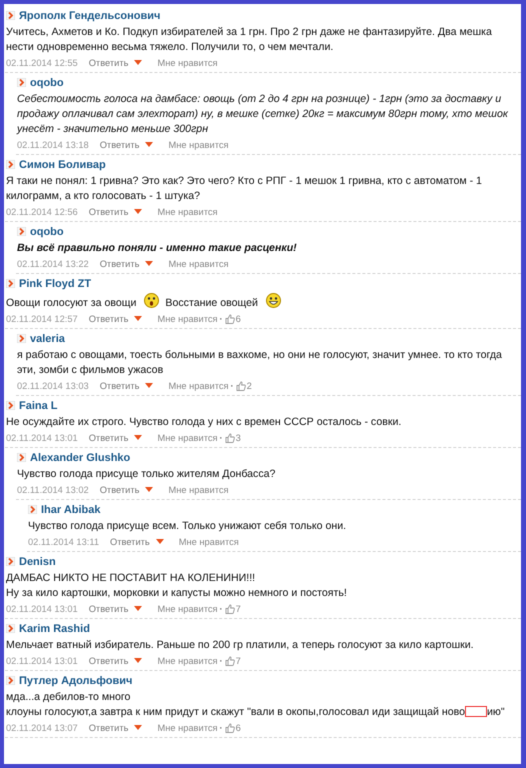  What do you see at coordinates (68, 697) in the screenshot?
I see `comment-text: мда...а дебилов-то много` at bounding box center [68, 697].